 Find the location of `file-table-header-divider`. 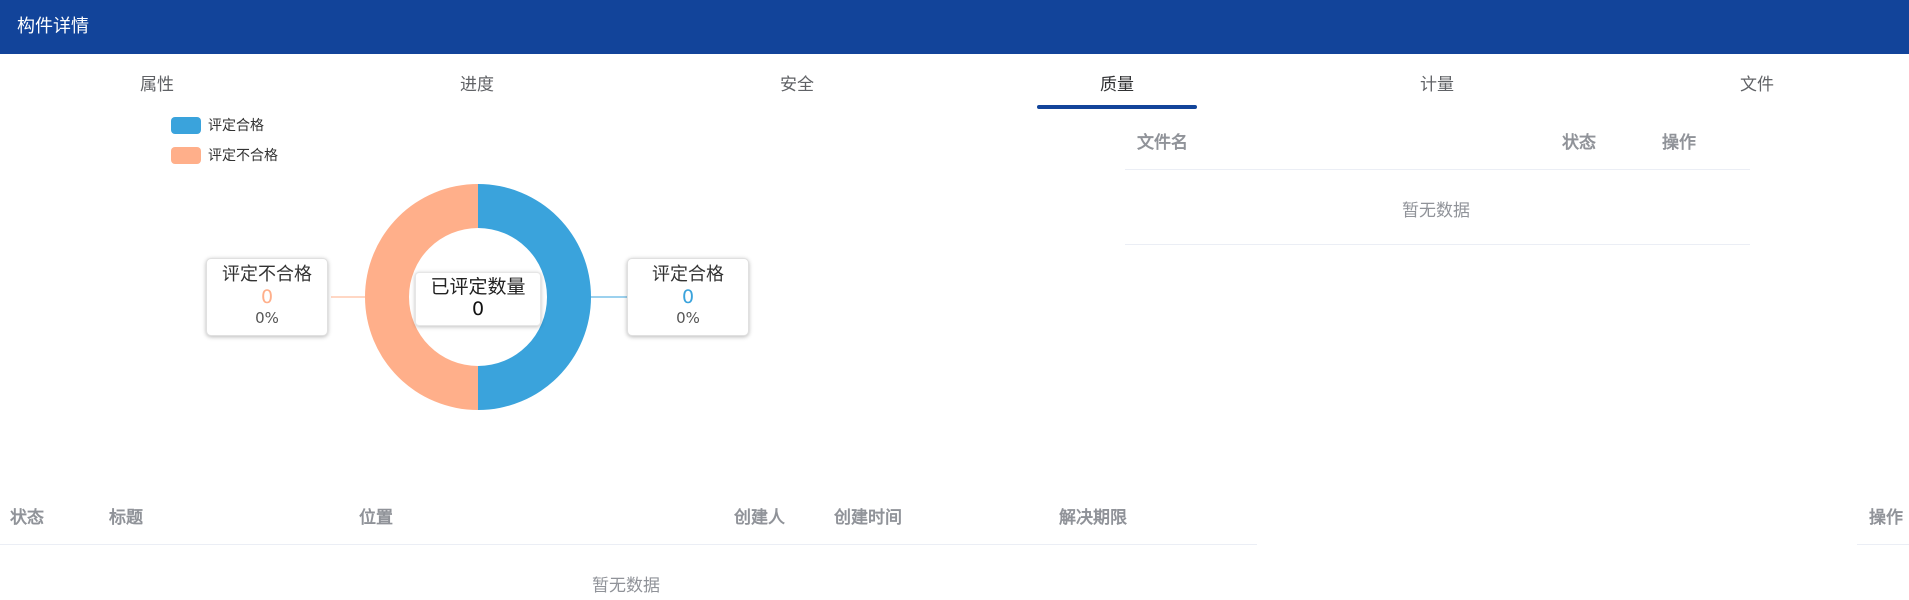

file-table-header-divider is located at coordinates (1437, 169).